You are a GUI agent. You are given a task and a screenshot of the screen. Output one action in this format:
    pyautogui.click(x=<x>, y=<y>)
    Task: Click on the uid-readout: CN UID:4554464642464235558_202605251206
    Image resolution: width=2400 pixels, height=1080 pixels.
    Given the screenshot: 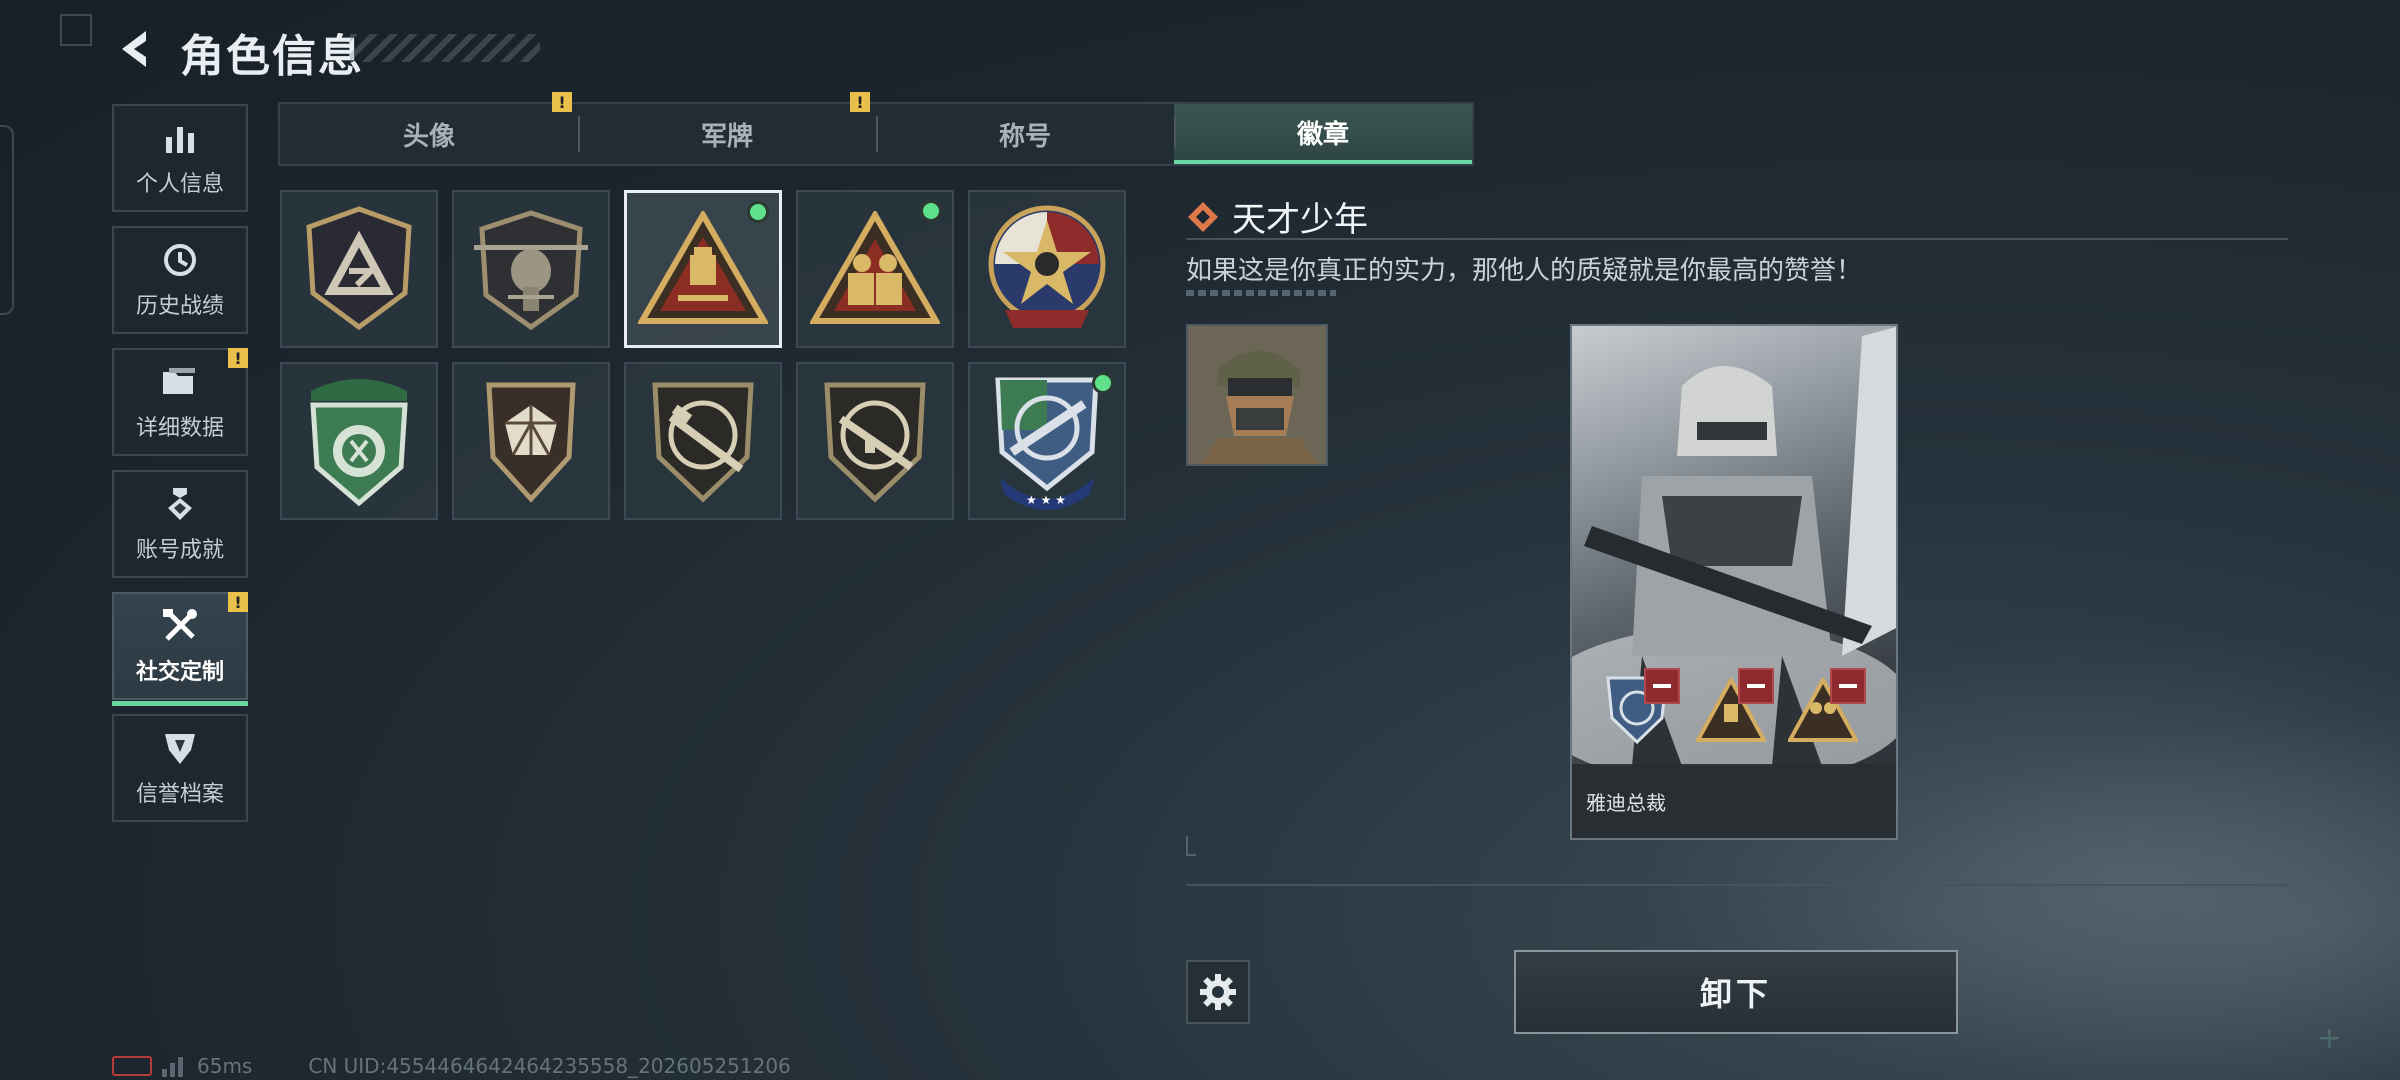 What is the action you would take?
    pyautogui.click(x=549, y=1066)
    